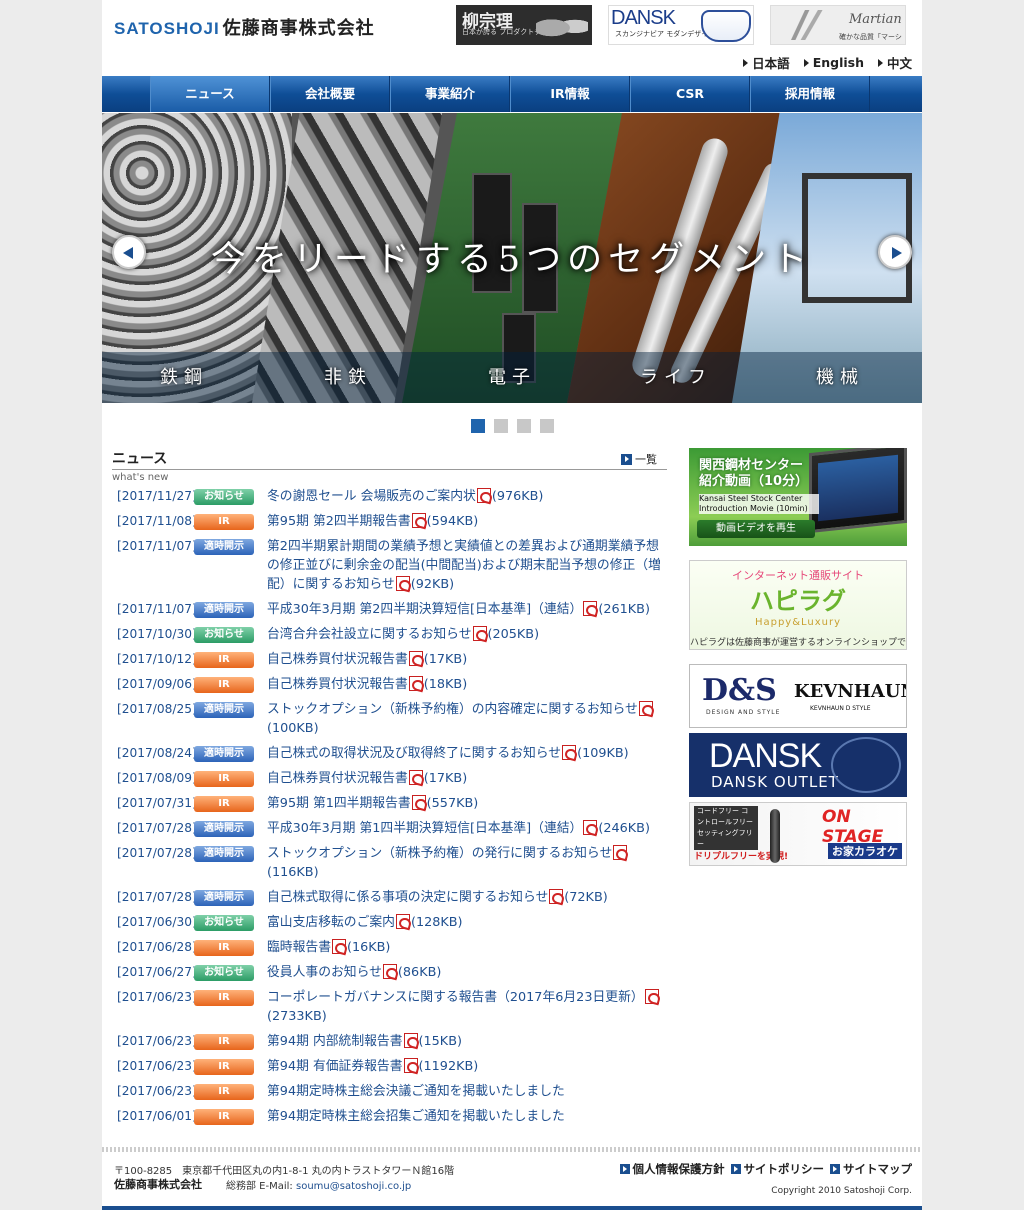 This screenshot has width=1024, height=1210. I want to click on news-title-link: 自己株式取得に係る事項の決定に関するお知らせ (72KB), so click(467, 897).